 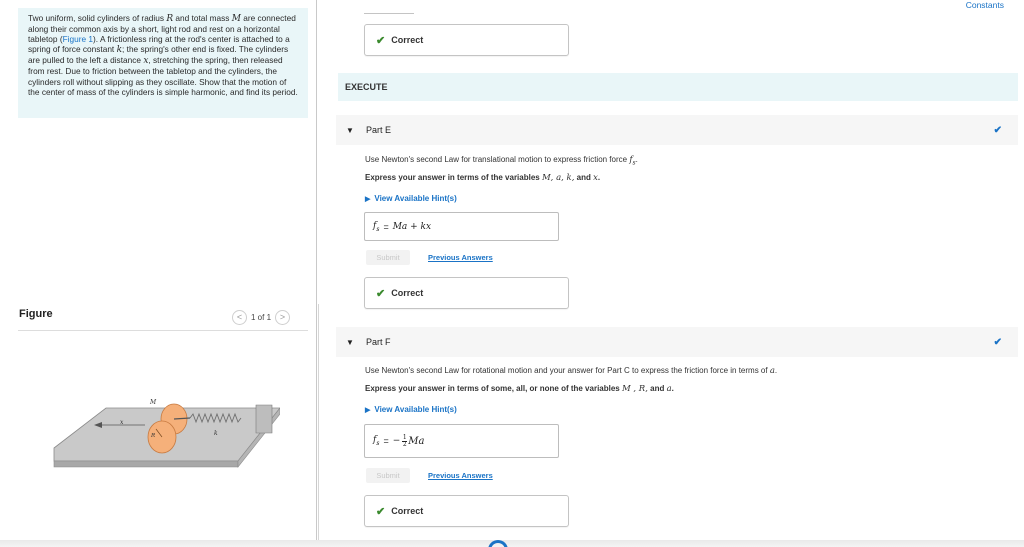 I want to click on column-divider, so click(x=316, y=270).